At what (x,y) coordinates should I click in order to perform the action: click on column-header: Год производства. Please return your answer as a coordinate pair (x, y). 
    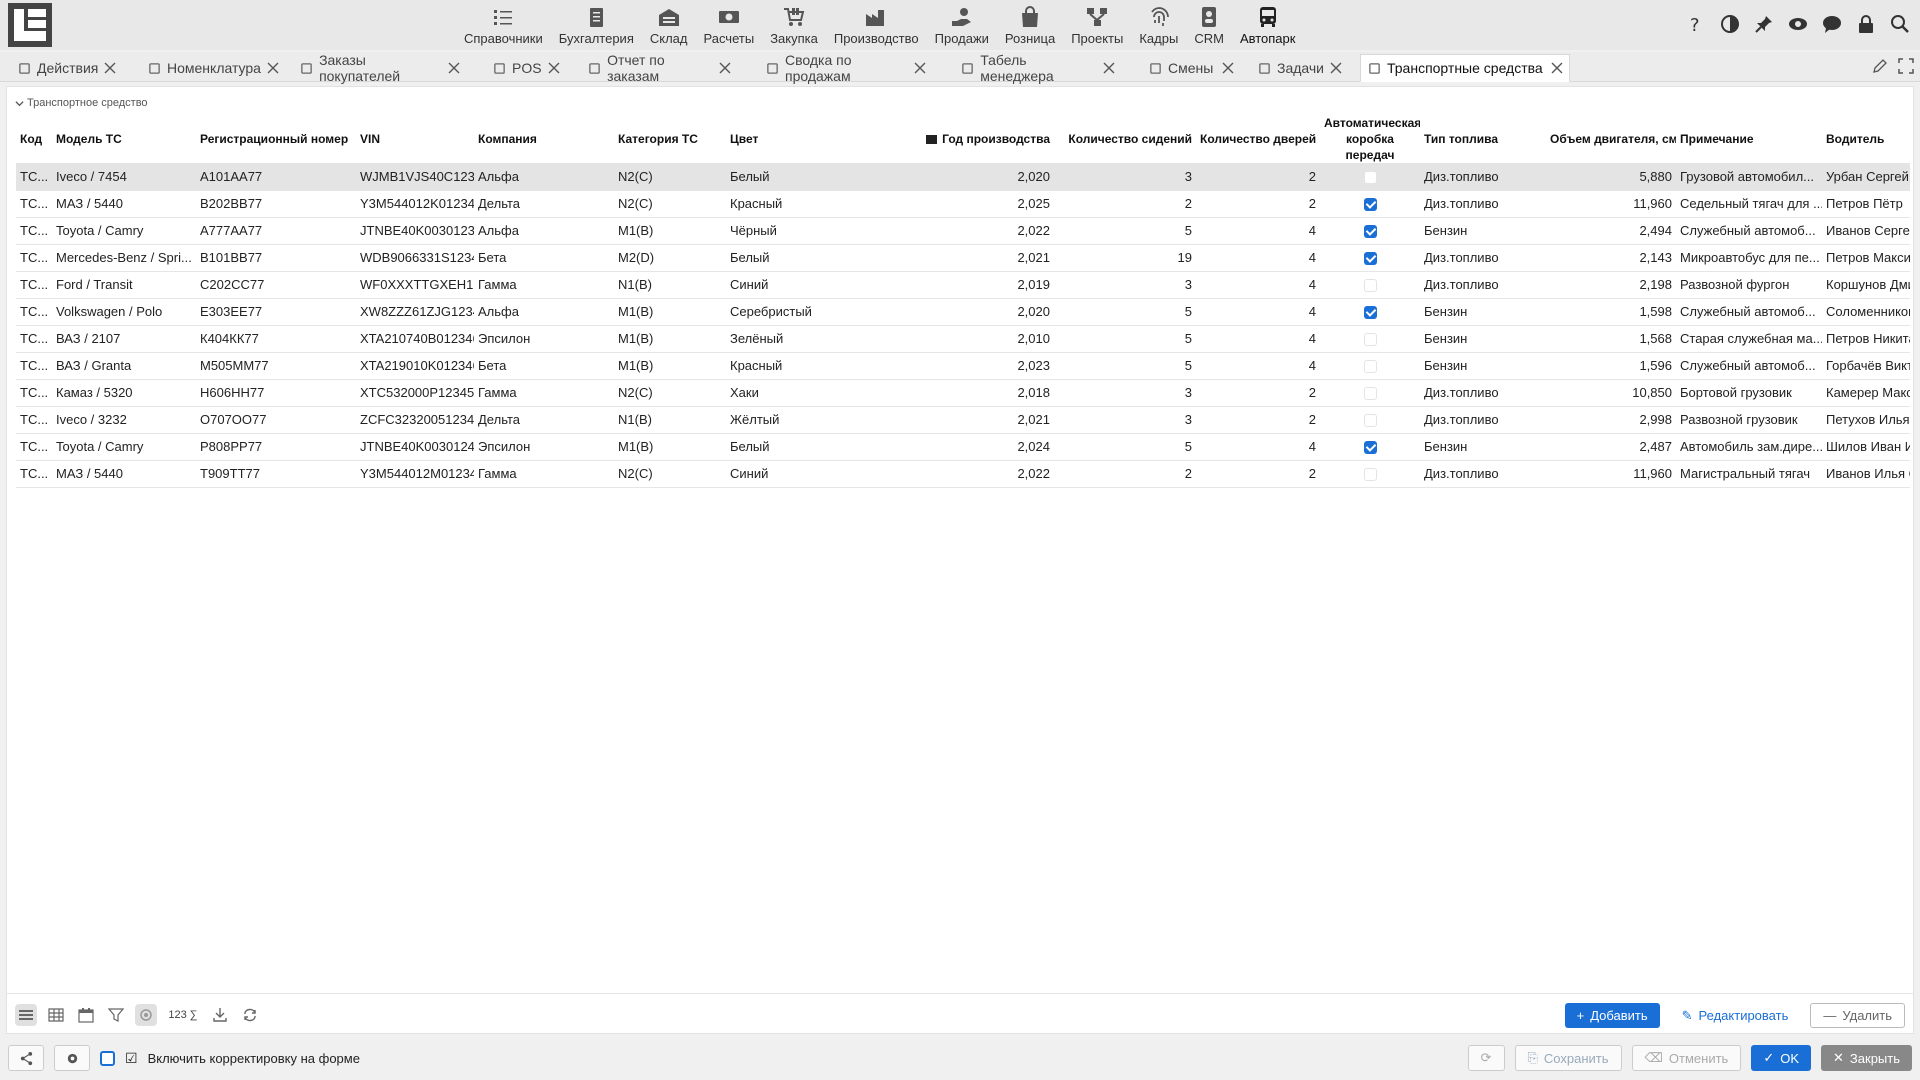
    Looking at the image, I should click on (965, 139).